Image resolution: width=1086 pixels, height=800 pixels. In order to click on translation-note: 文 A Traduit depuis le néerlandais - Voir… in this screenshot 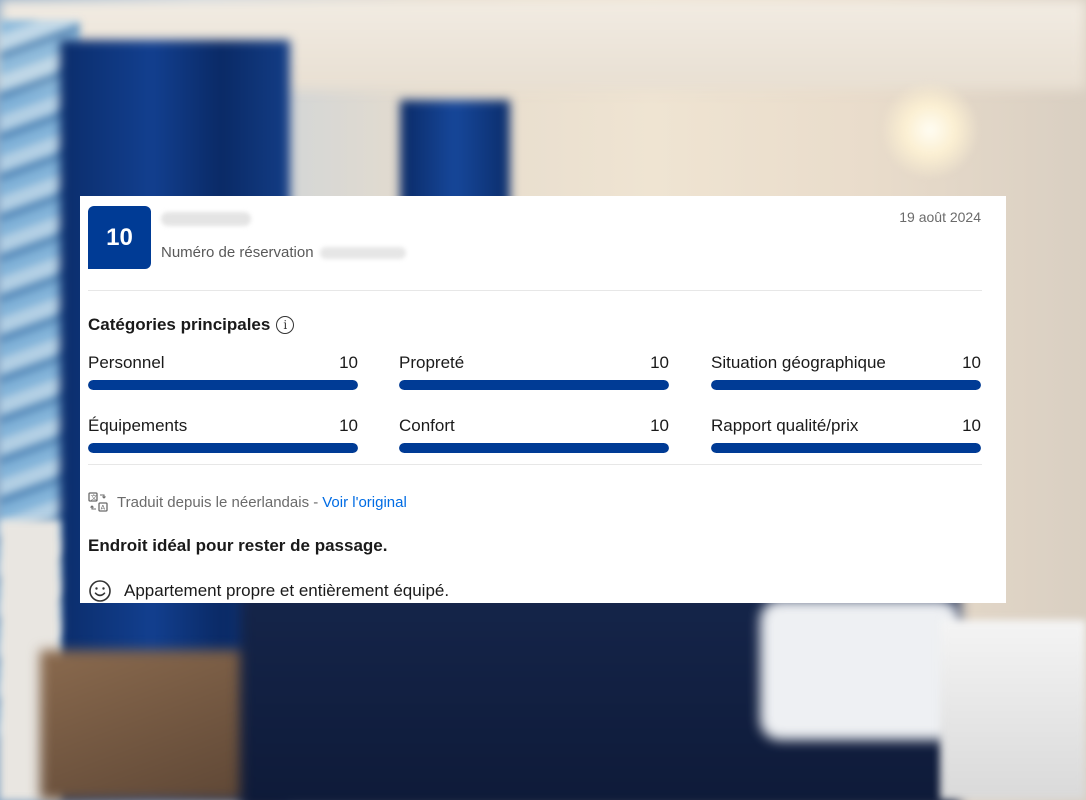, I will do `click(247, 502)`.